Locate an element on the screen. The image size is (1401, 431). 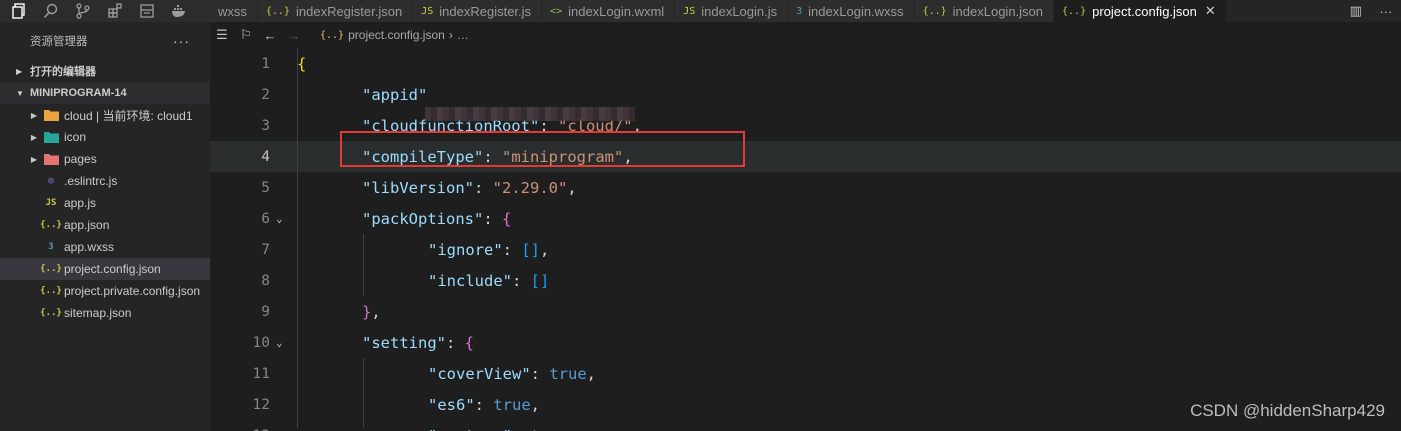
docker-icon is located at coordinates (179, 11).